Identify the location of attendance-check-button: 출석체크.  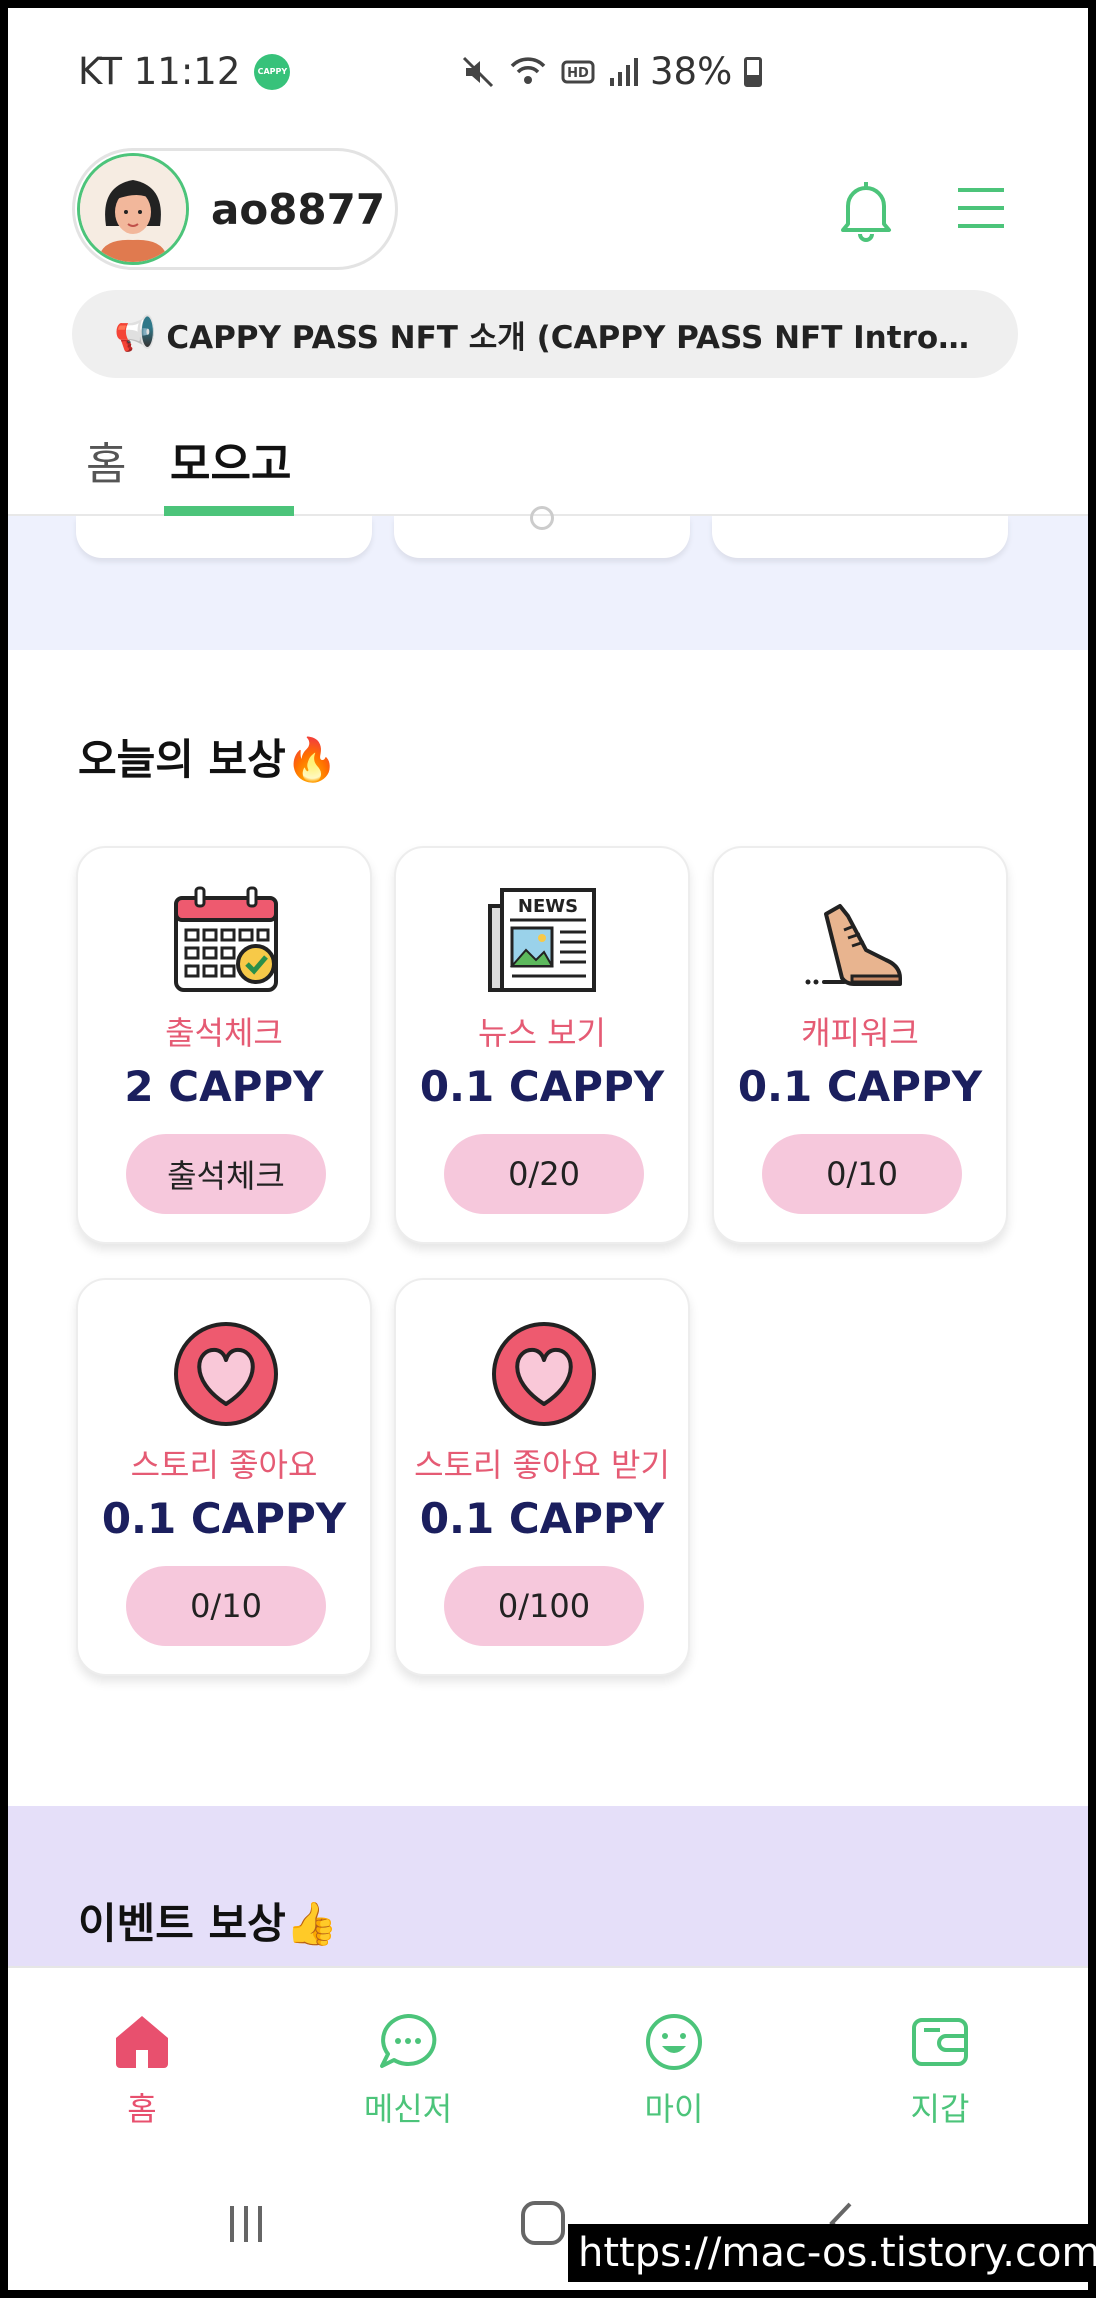
(226, 1174).